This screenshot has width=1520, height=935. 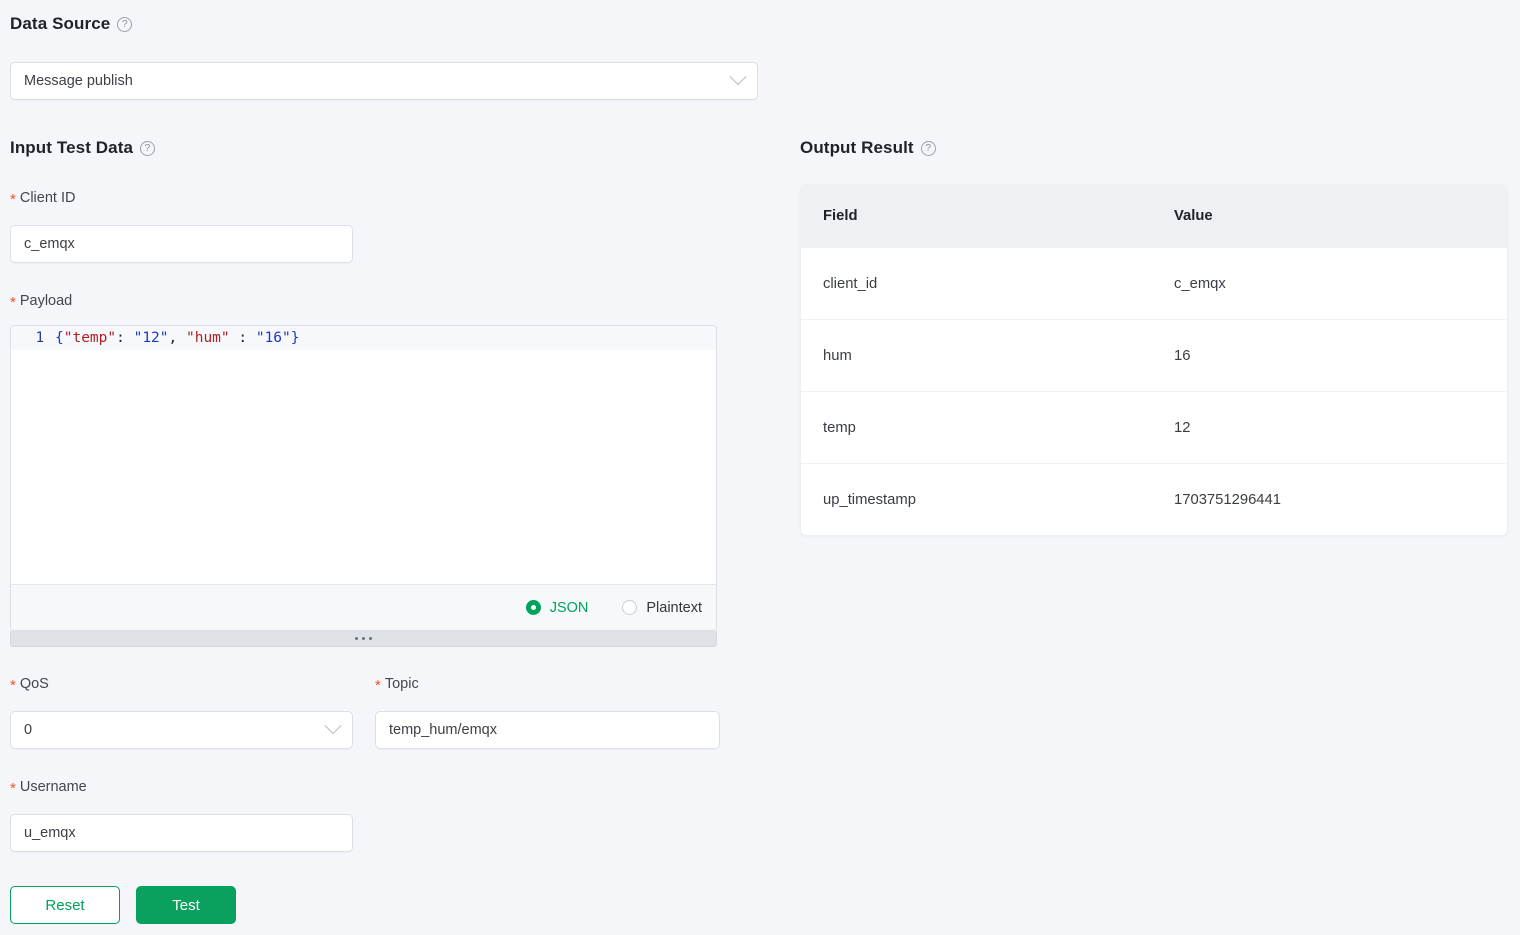 I want to click on topic-input: temp_hum/emqx, so click(x=547, y=730).